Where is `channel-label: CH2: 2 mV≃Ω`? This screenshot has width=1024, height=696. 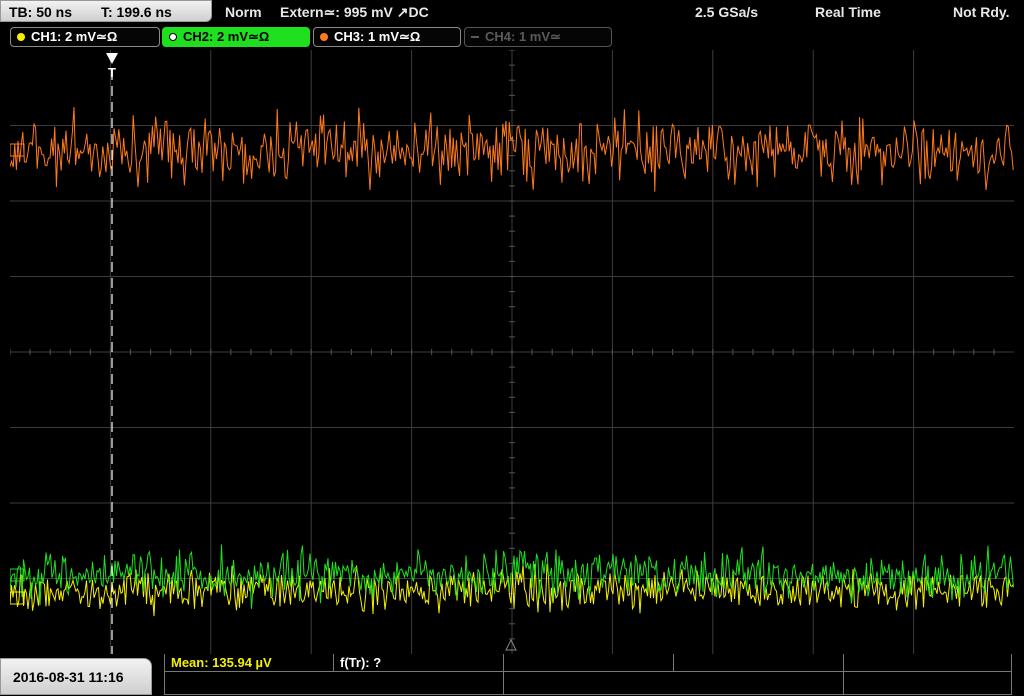 channel-label: CH2: 2 mV≃Ω is located at coordinates (226, 36).